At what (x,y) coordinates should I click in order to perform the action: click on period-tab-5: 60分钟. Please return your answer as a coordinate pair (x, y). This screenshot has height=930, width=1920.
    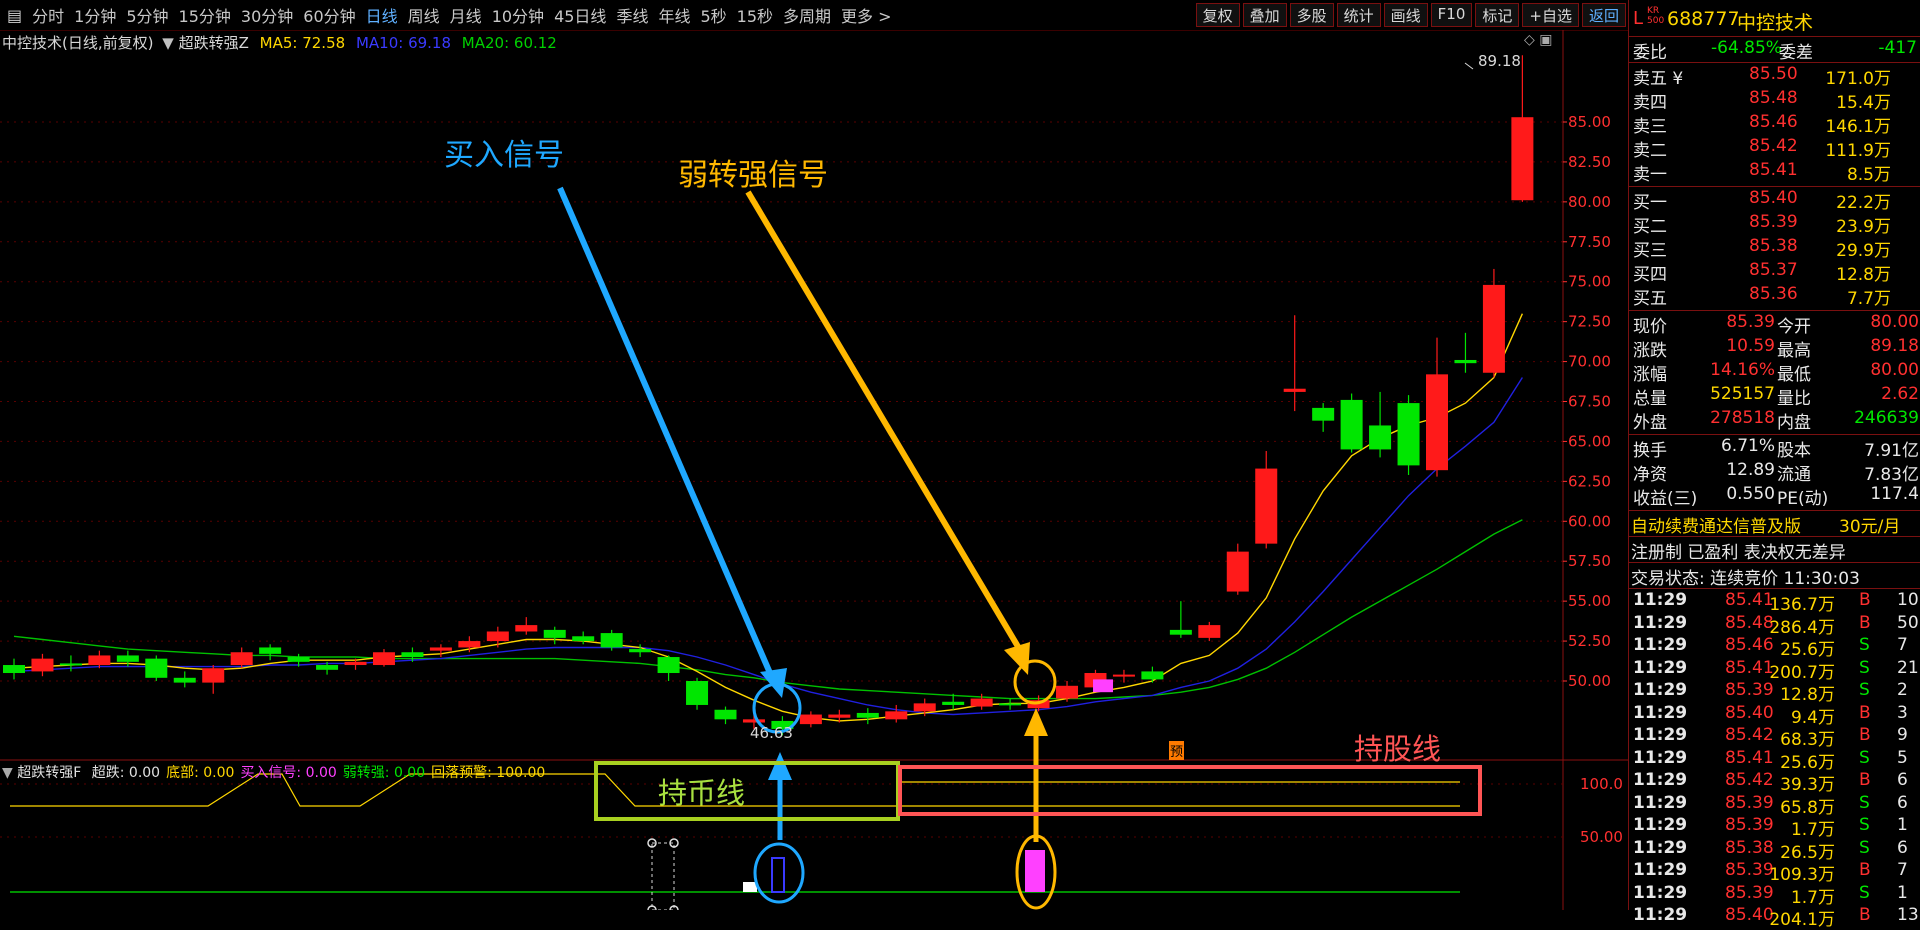
    Looking at the image, I should click on (329, 15).